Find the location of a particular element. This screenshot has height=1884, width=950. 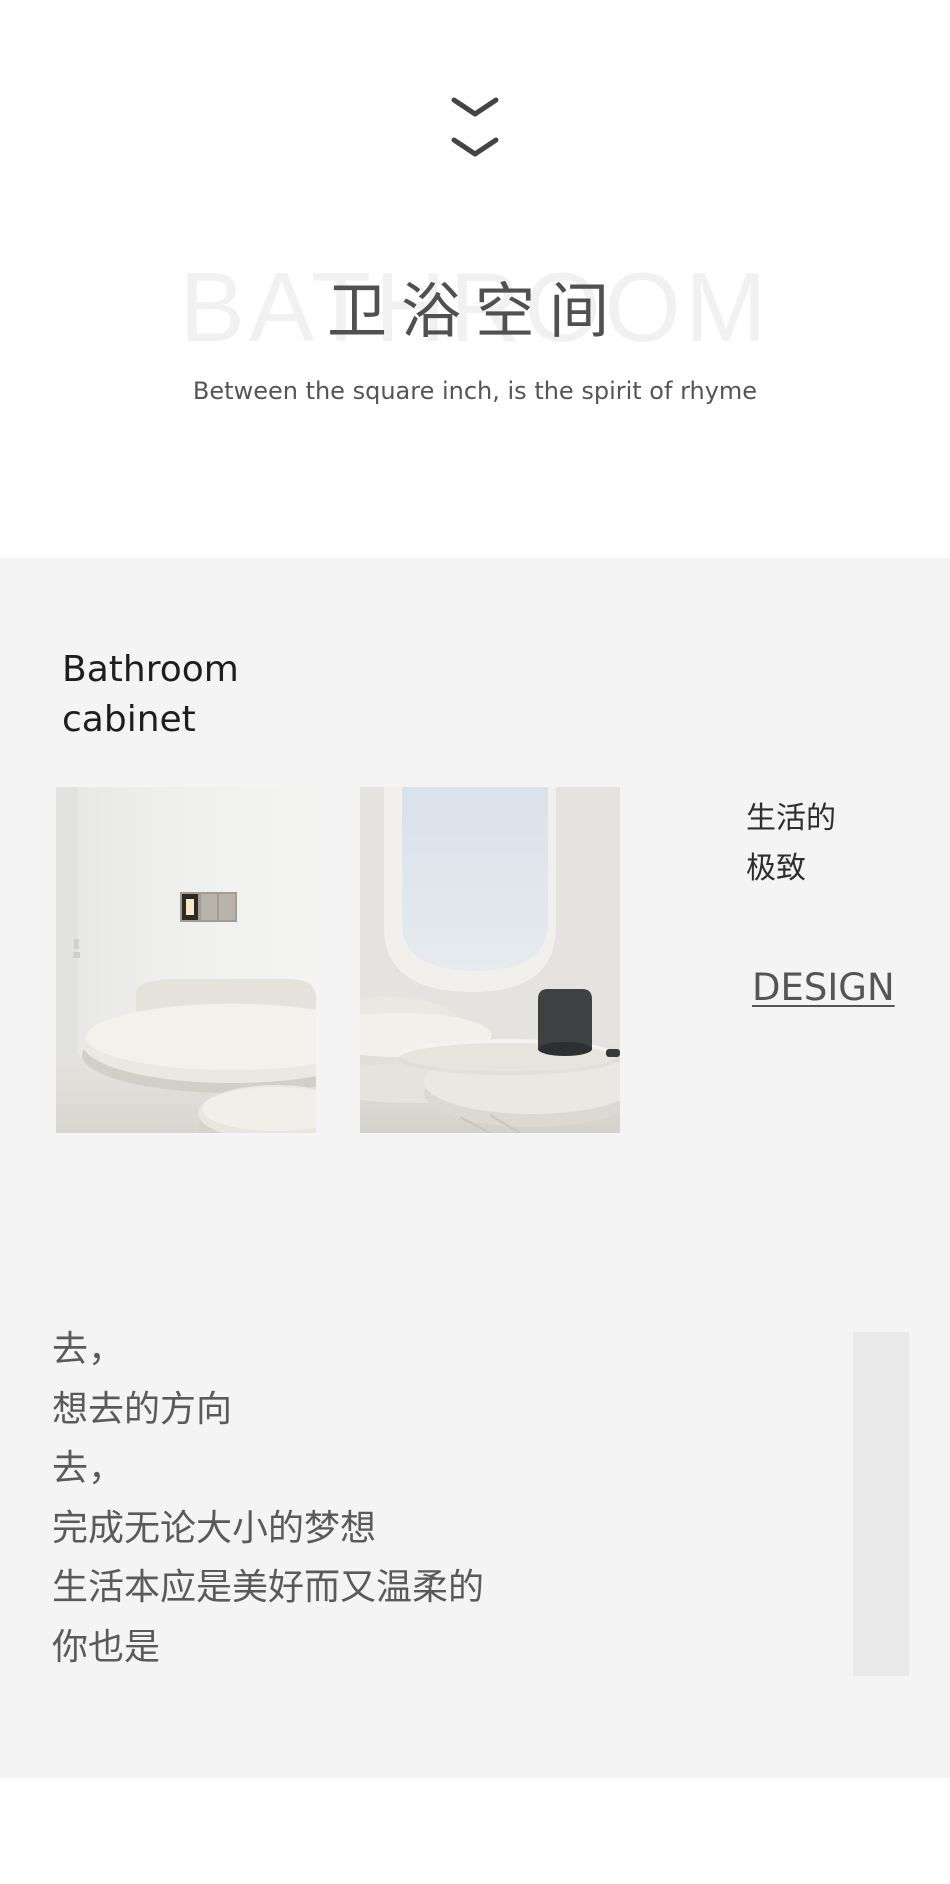

side-label: 生活的 极致 is located at coordinates (816, 844).